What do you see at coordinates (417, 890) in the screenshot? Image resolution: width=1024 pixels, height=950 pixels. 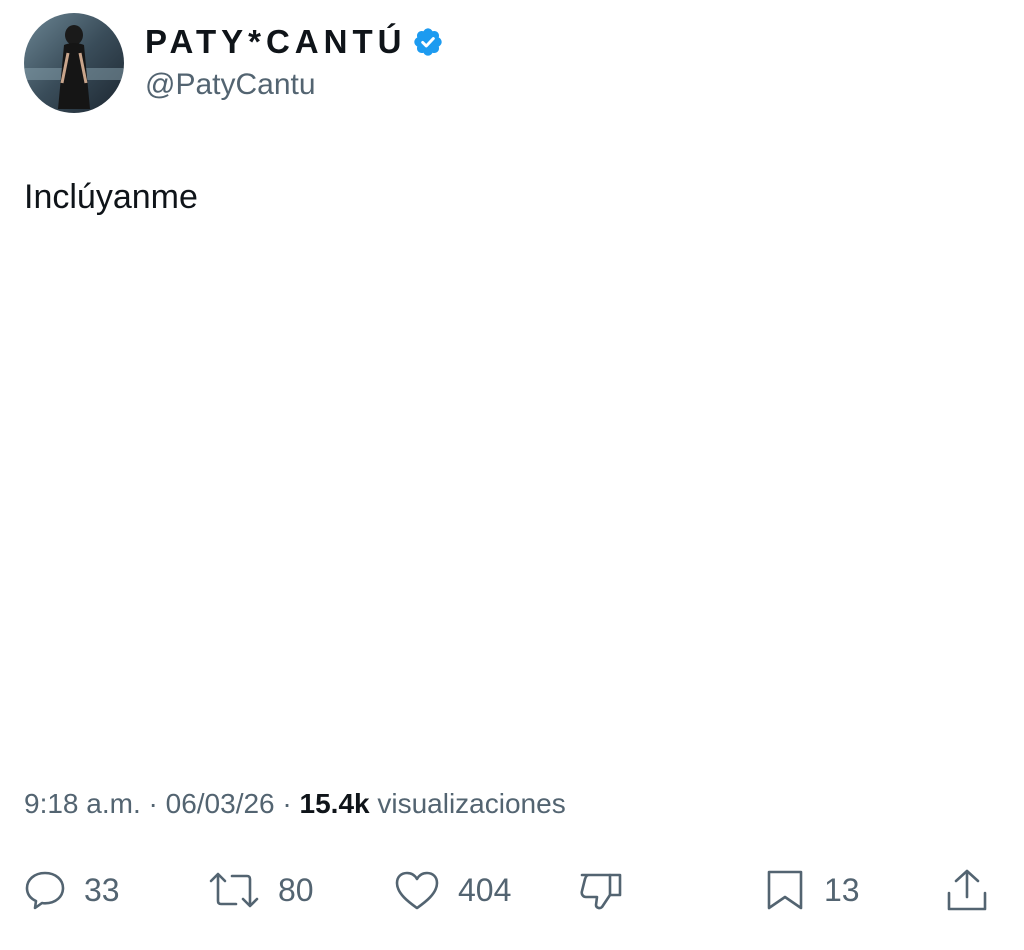 I see `heart-icon` at bounding box center [417, 890].